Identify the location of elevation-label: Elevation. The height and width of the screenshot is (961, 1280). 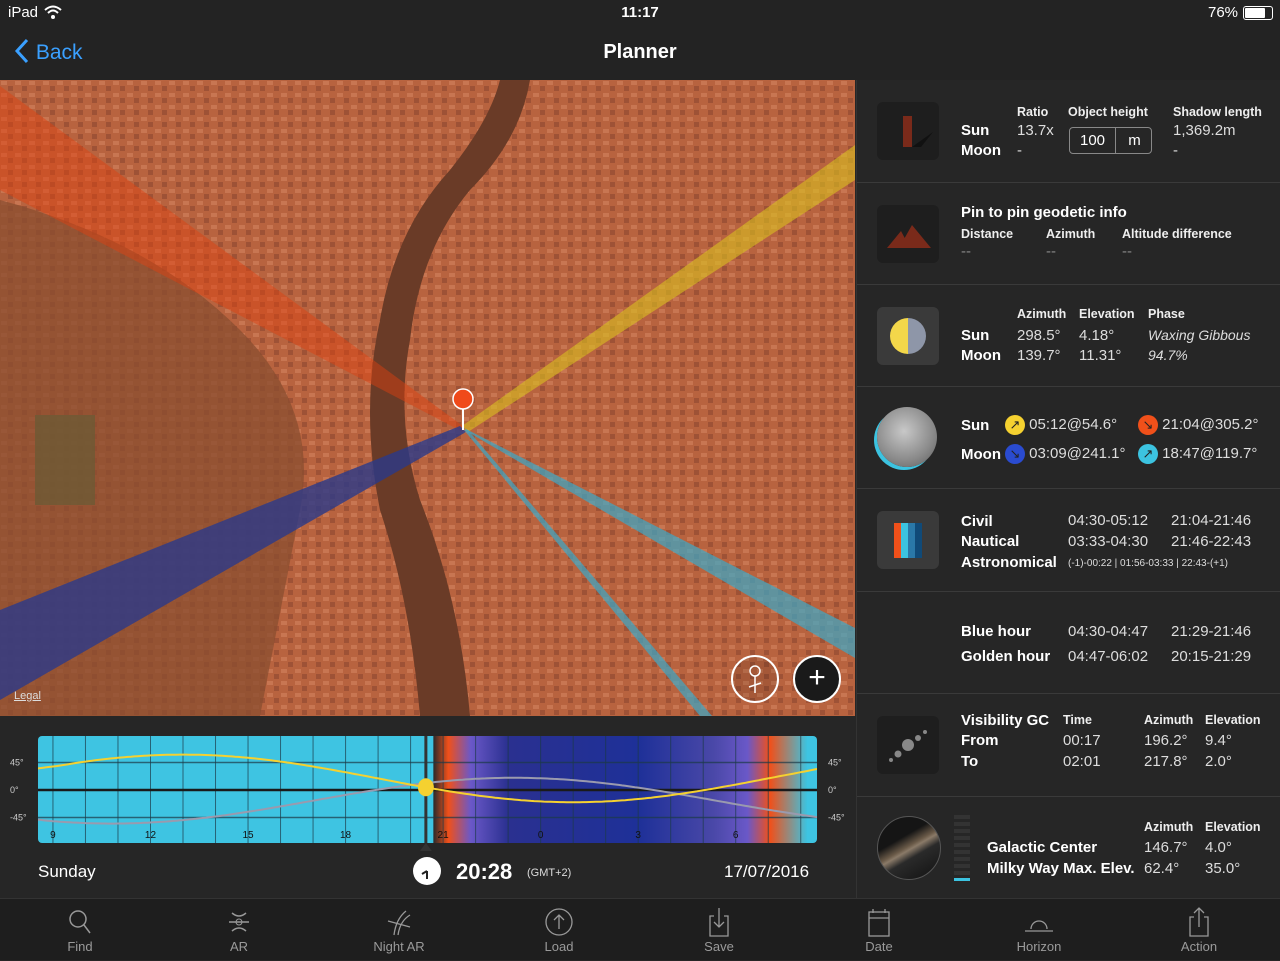
(1233, 827).